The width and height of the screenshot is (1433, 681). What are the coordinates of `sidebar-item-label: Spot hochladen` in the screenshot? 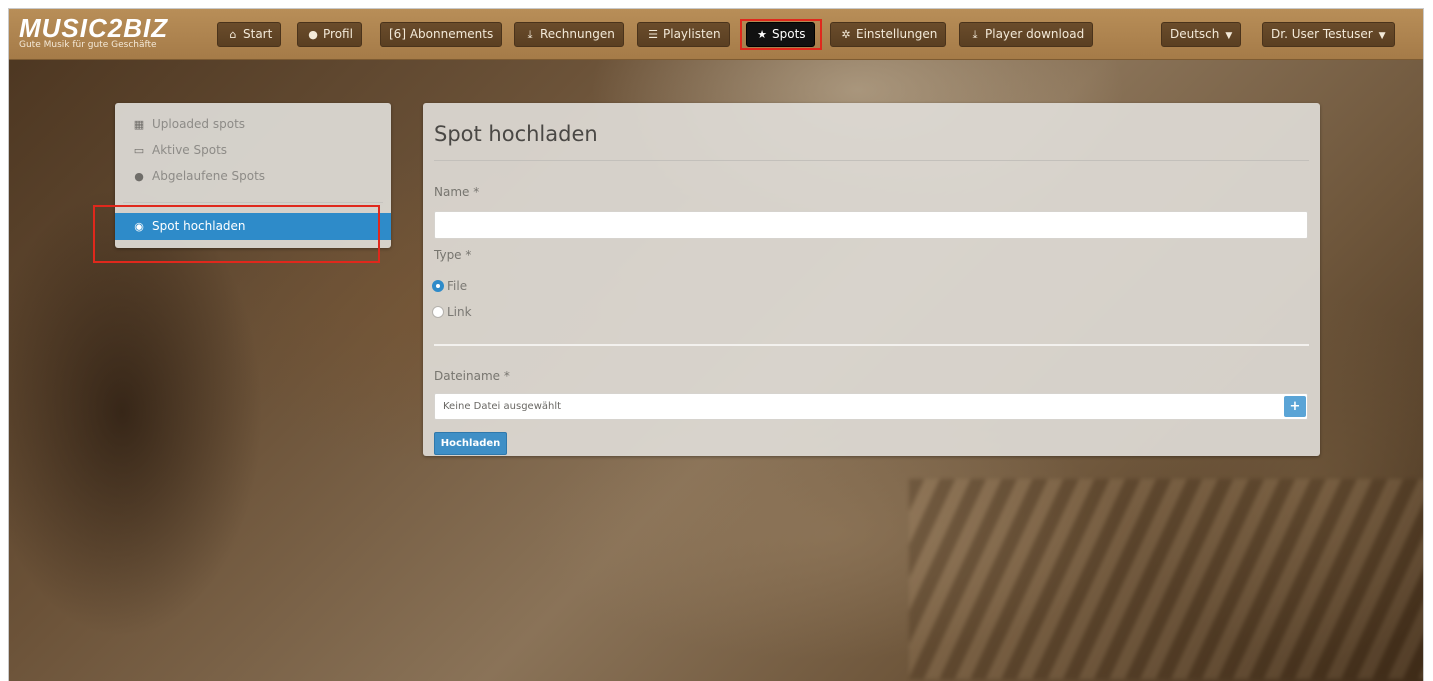 It's located at (199, 226).